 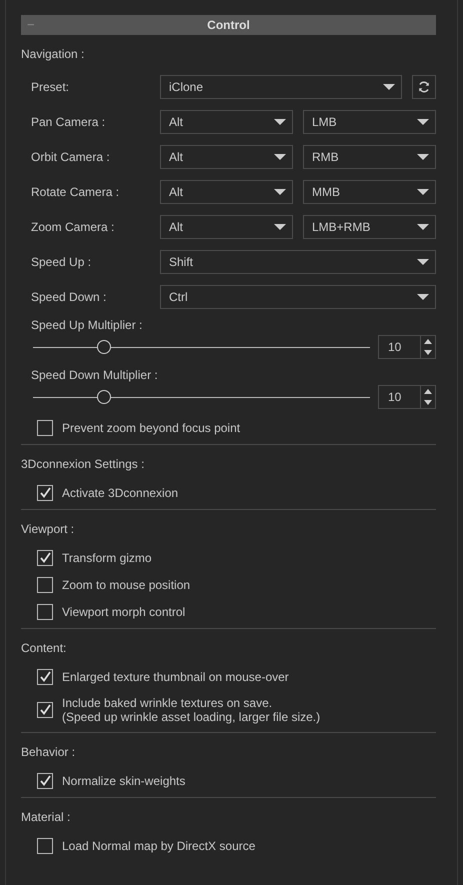 I want to click on dropdown: Ctrl, so click(x=298, y=297).